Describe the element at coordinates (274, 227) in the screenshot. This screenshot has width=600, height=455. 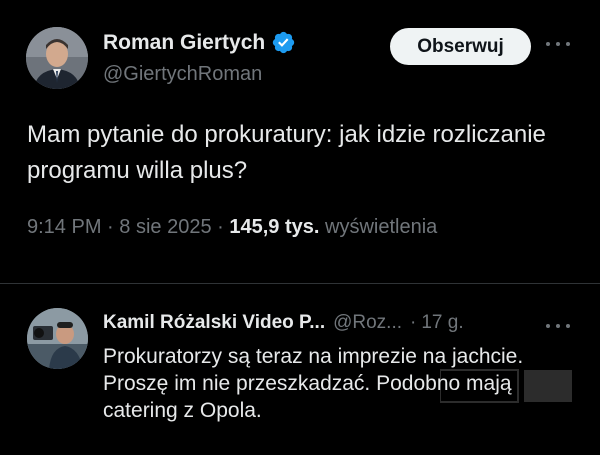
I see `views-count: 145,9 tys.` at that location.